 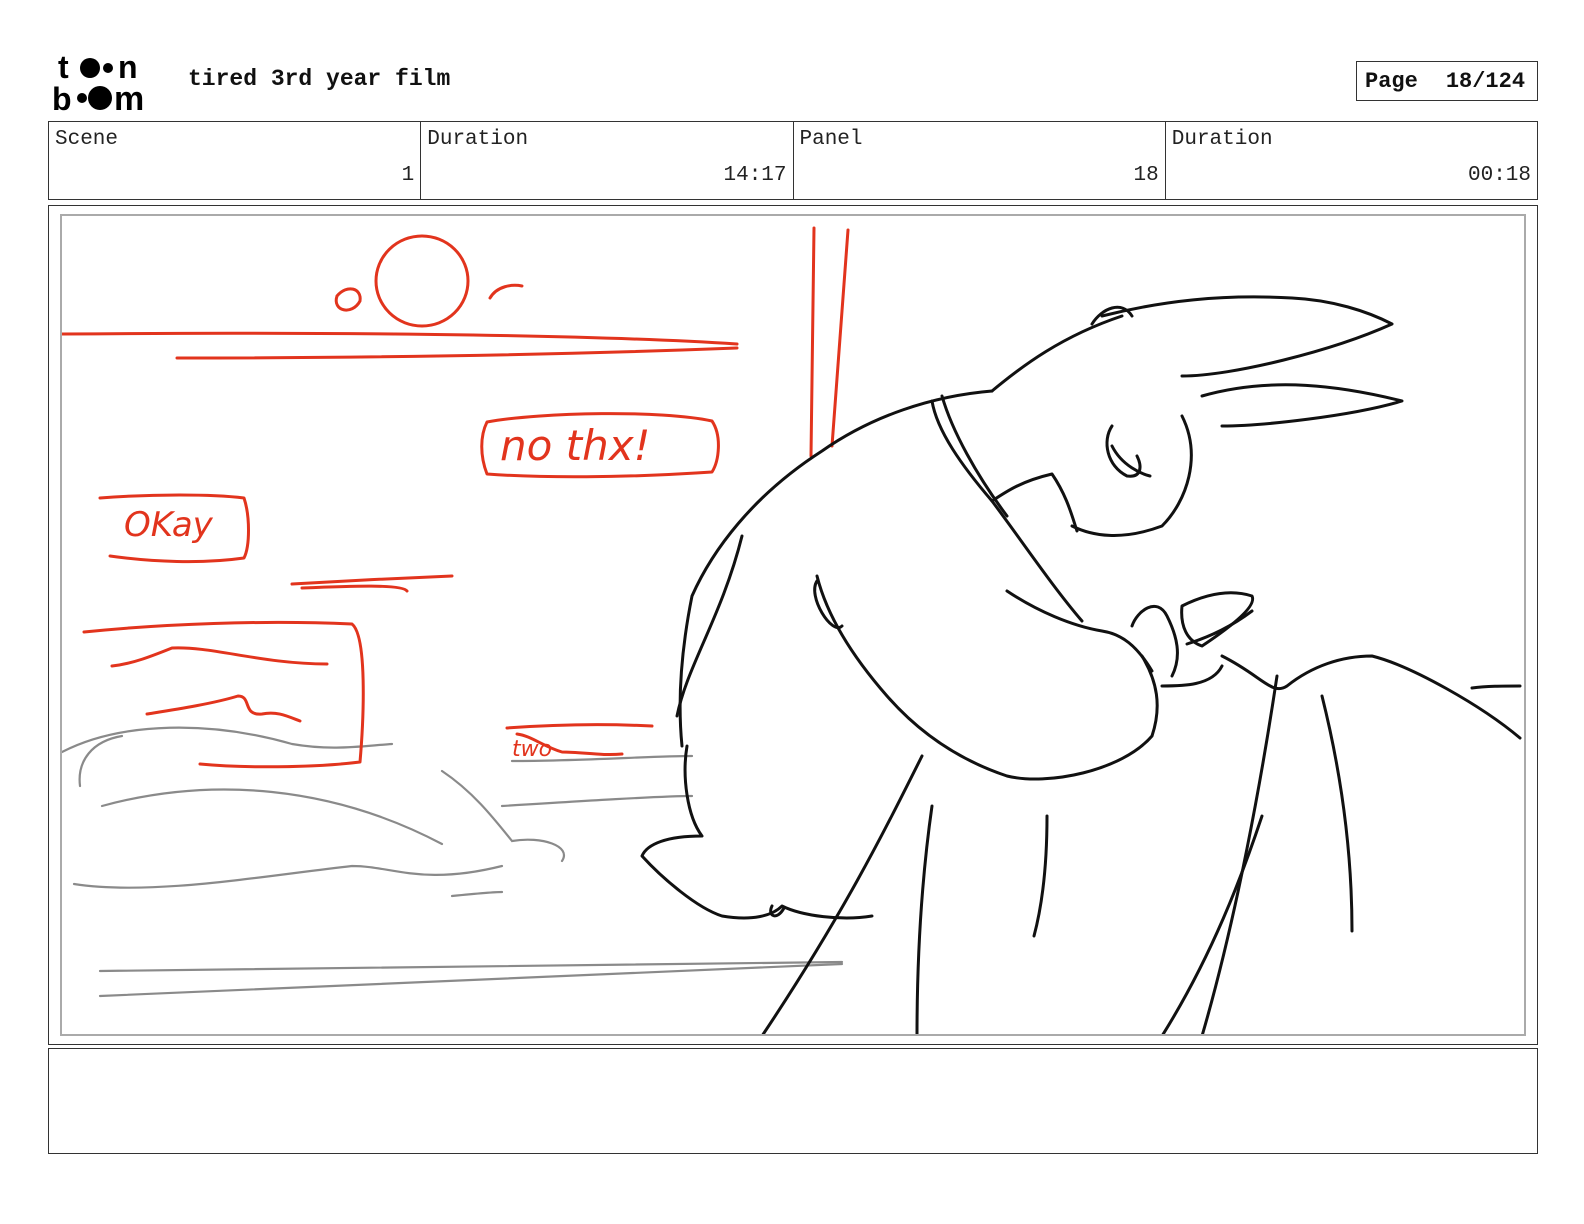 I want to click on page-number: 18/124, so click(x=1485, y=81).